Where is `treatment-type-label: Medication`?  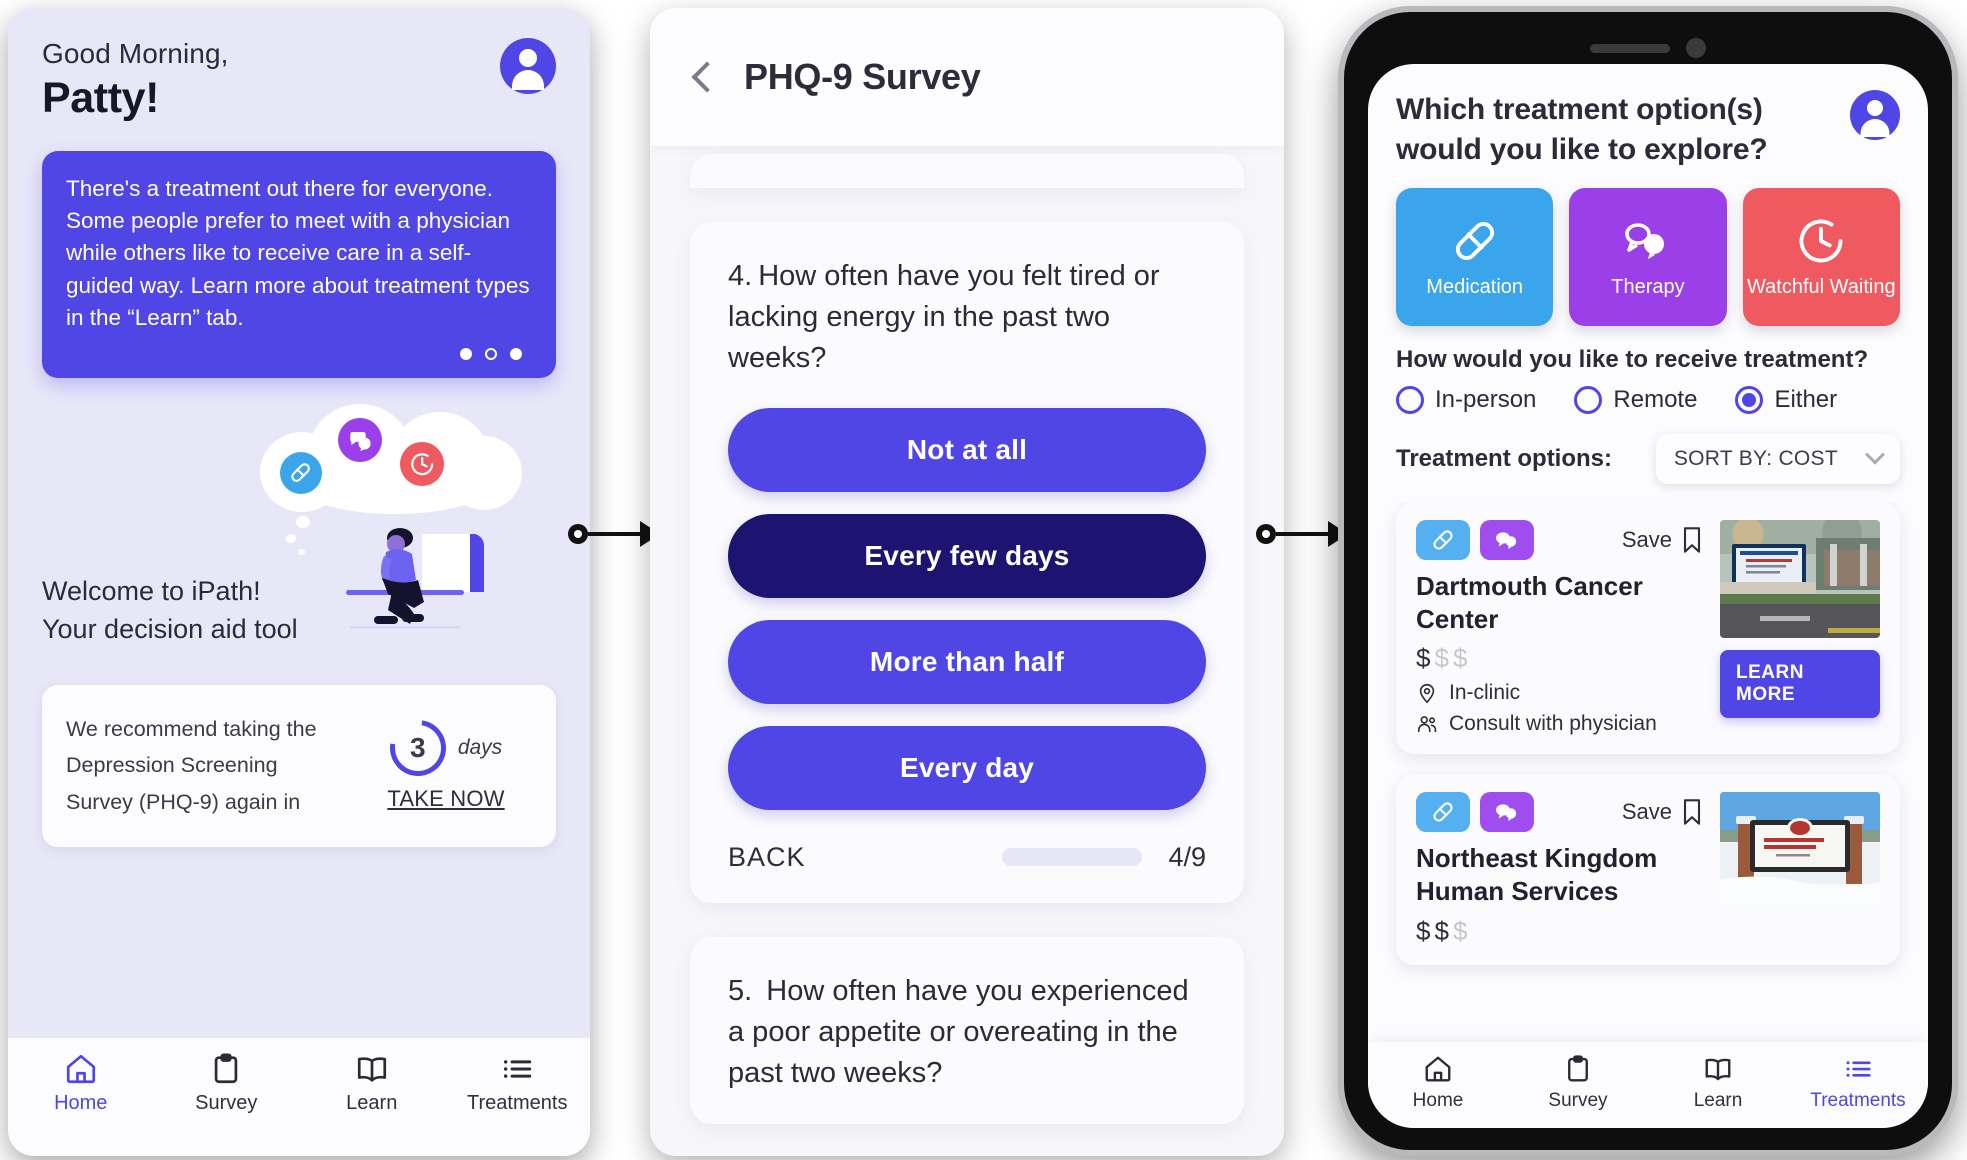
treatment-type-label: Medication is located at coordinates (1475, 286).